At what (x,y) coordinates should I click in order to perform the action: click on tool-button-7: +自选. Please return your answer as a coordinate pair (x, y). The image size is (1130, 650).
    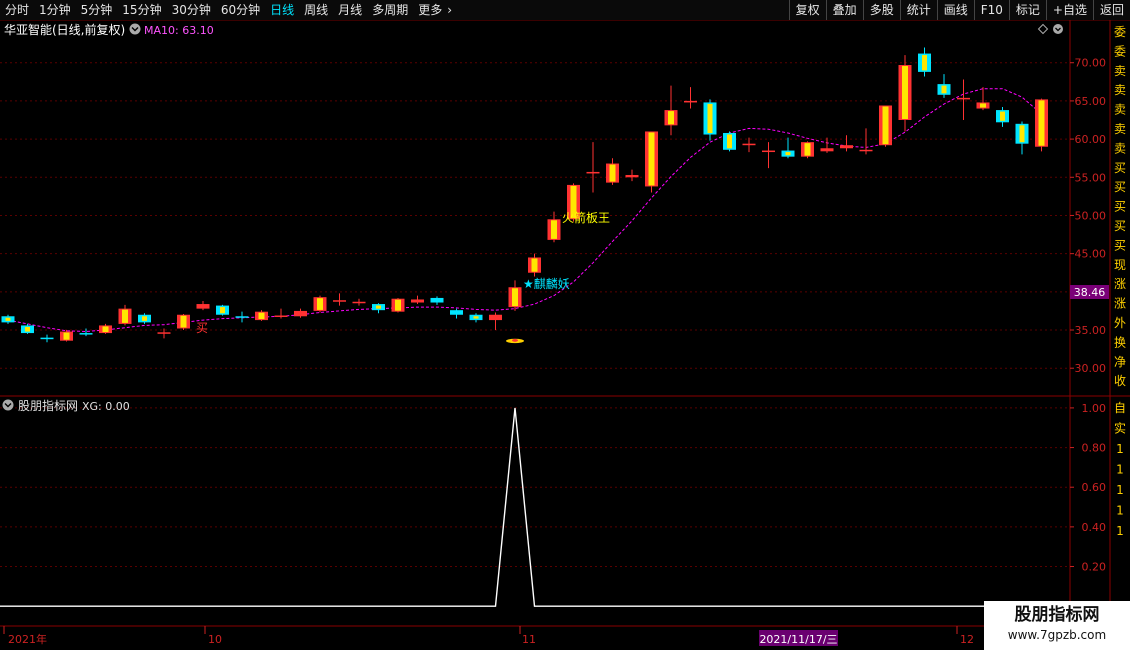
    Looking at the image, I should click on (1069, 10).